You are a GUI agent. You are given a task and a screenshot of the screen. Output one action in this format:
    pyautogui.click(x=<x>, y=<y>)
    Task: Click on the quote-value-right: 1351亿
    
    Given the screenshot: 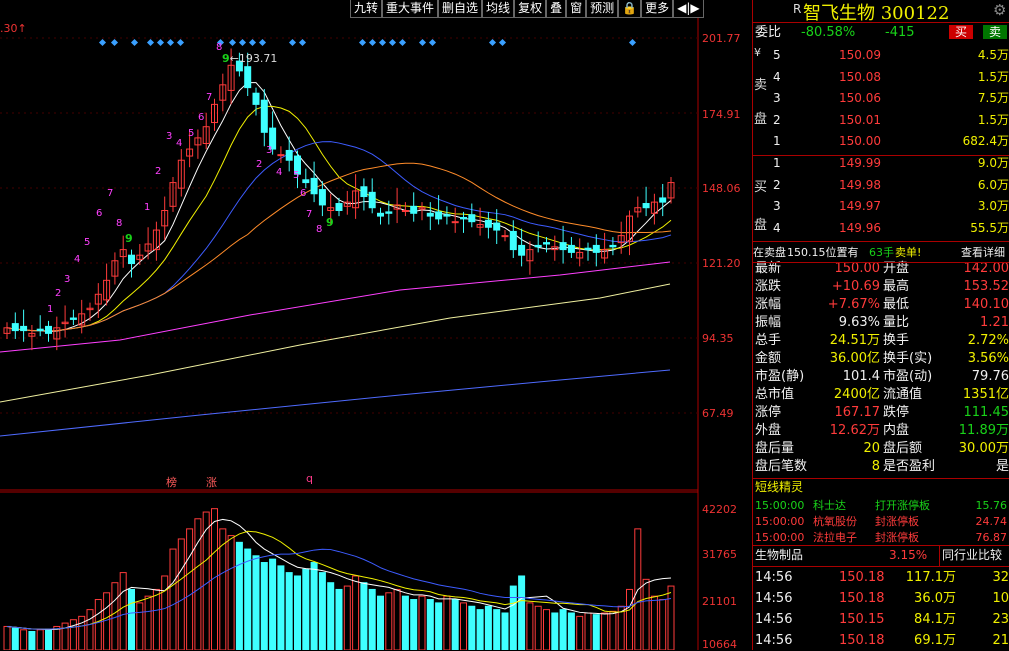 What is the action you would take?
    pyautogui.click(x=986, y=395)
    